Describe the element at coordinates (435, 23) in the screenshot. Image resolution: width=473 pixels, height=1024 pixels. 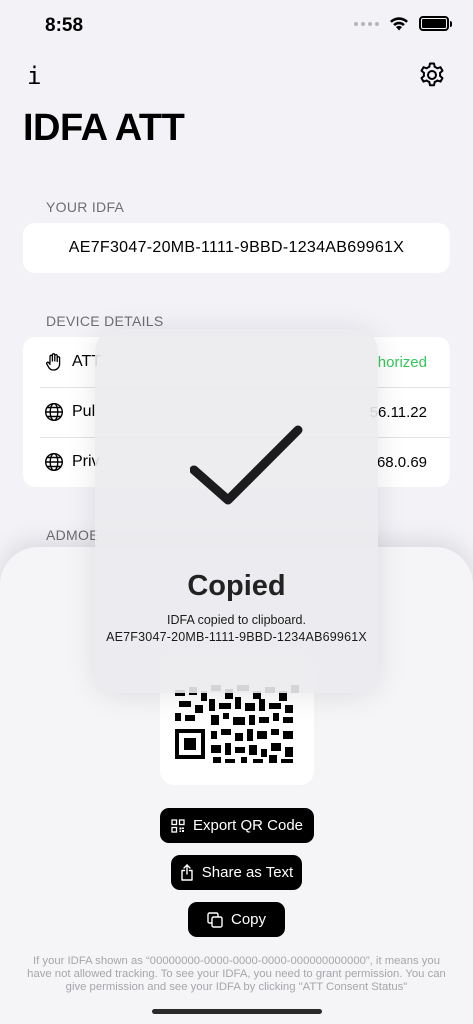
I see `battery-icon` at that location.